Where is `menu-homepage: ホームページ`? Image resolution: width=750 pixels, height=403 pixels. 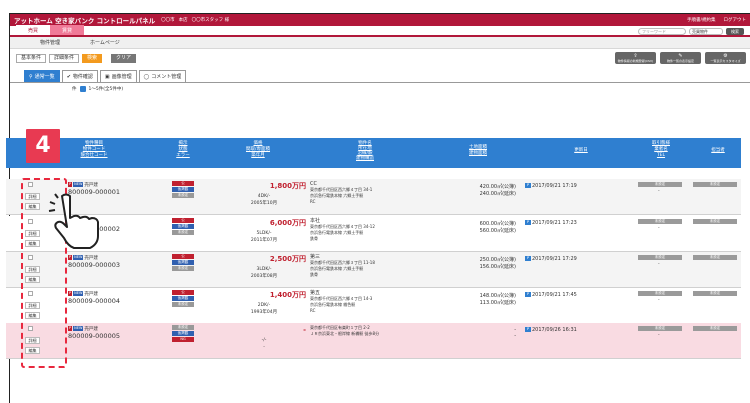
menu-homepage: ホームページ is located at coordinates (105, 42).